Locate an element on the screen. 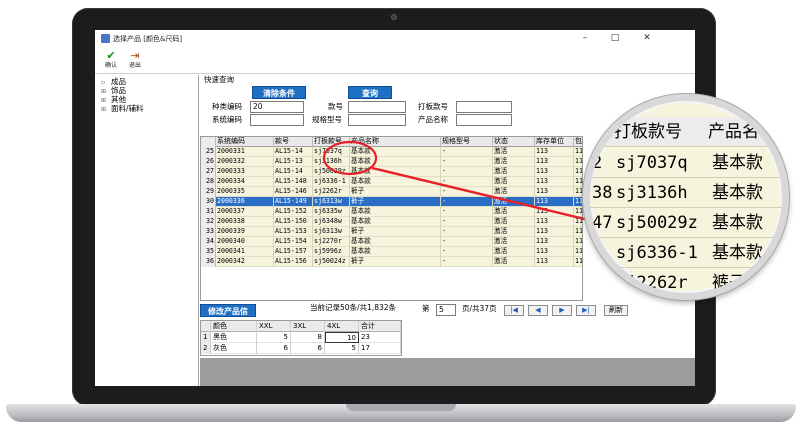  magnifier-pattern: sj50029z is located at coordinates (657, 223).